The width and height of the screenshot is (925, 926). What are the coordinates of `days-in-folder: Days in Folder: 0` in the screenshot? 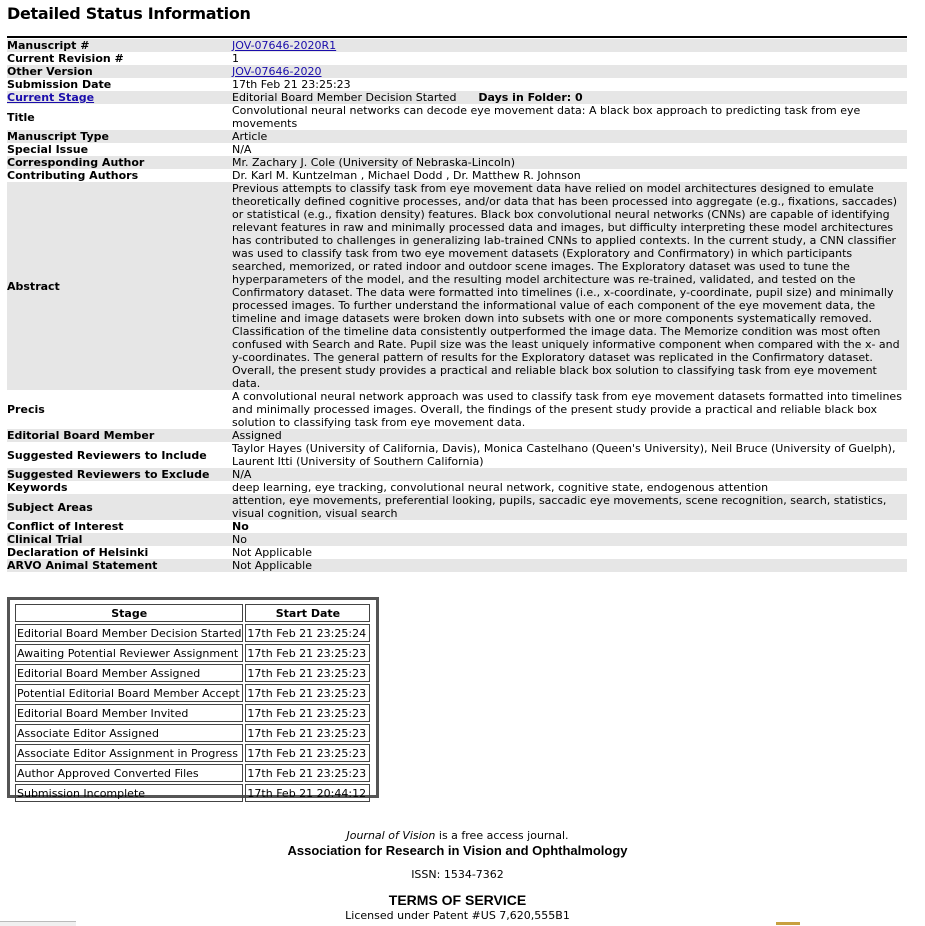 It's located at (530, 97).